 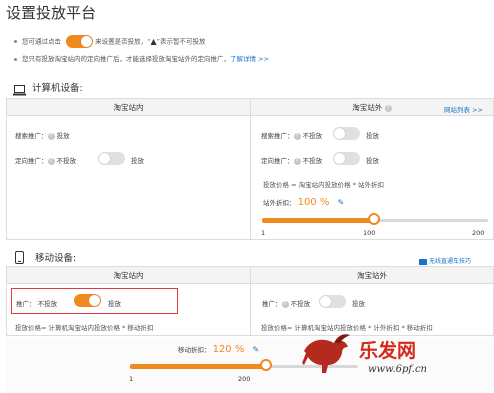 I want to click on mobile-outside-promo-toggle, so click(x=332, y=301).